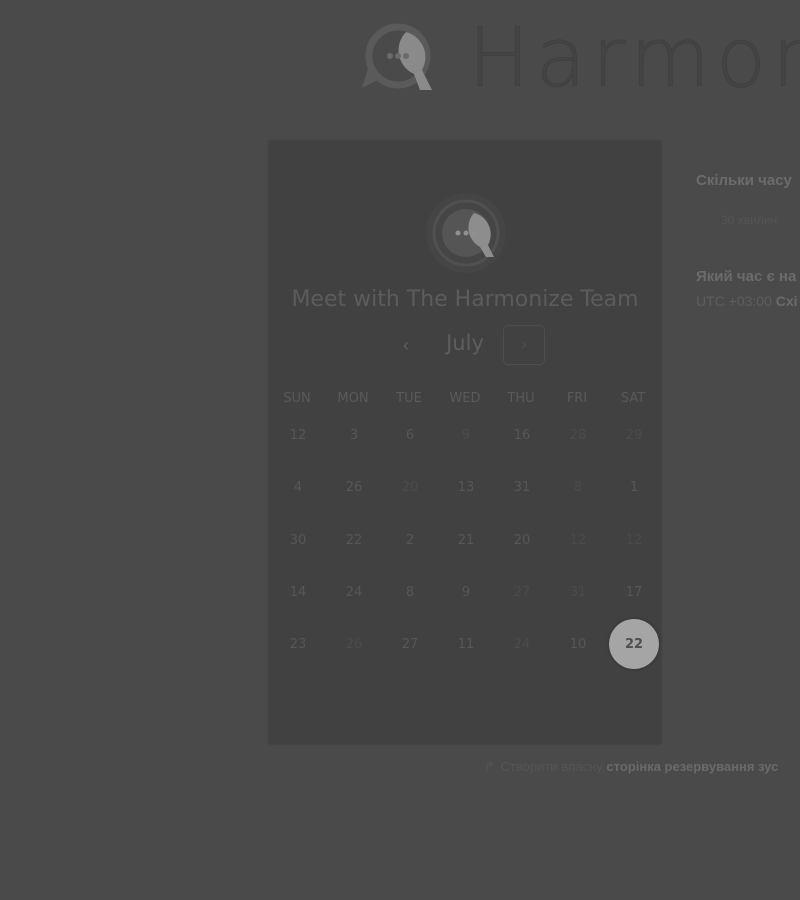 The height and width of the screenshot is (900, 800). I want to click on divider, so click(748, 429).